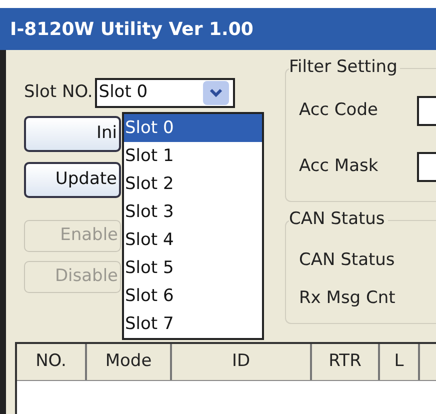 Image resolution: width=436 pixels, height=414 pixels. What do you see at coordinates (129, 362) in the screenshot?
I see `column-header: Mode` at bounding box center [129, 362].